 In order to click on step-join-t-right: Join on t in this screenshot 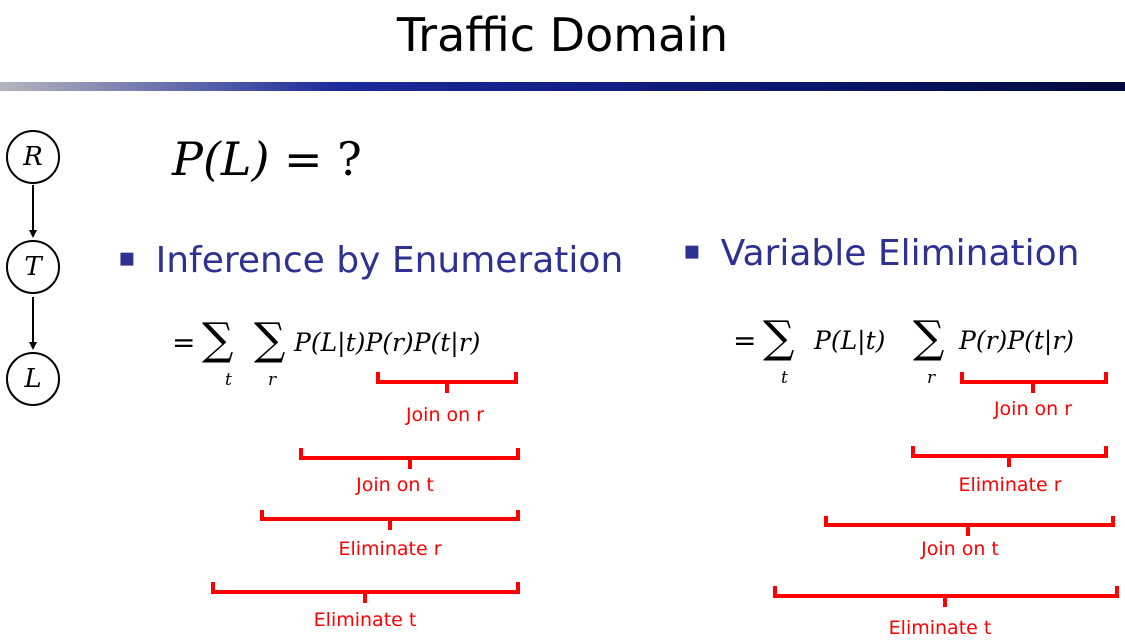, I will do `click(960, 549)`.